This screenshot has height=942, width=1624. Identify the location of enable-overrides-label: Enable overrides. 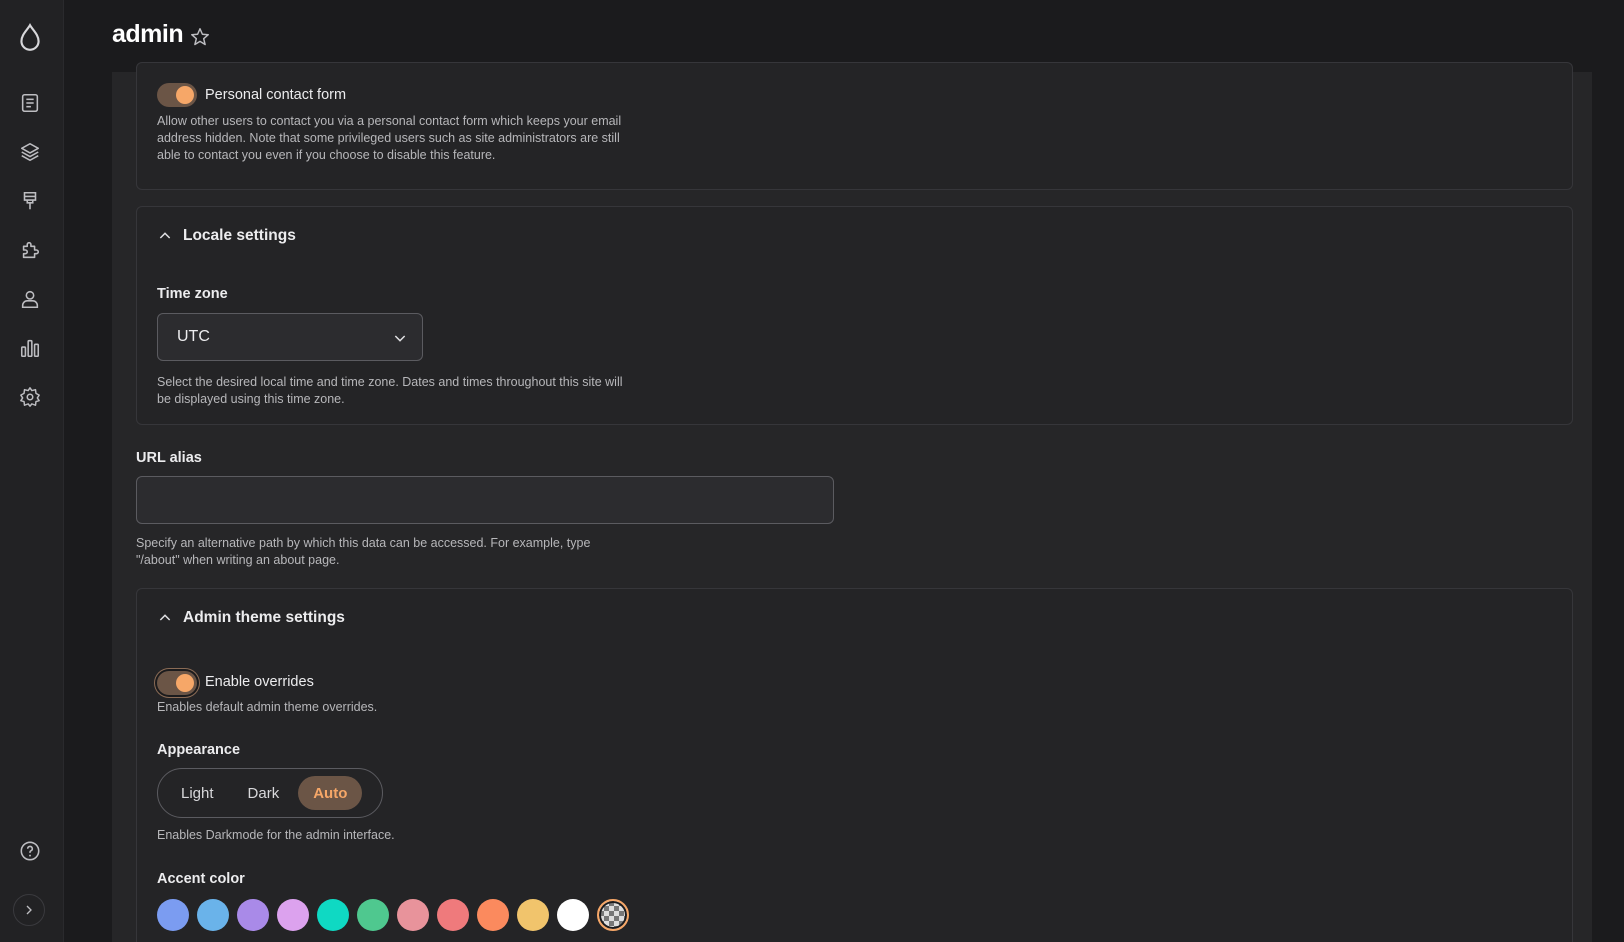
(259, 682).